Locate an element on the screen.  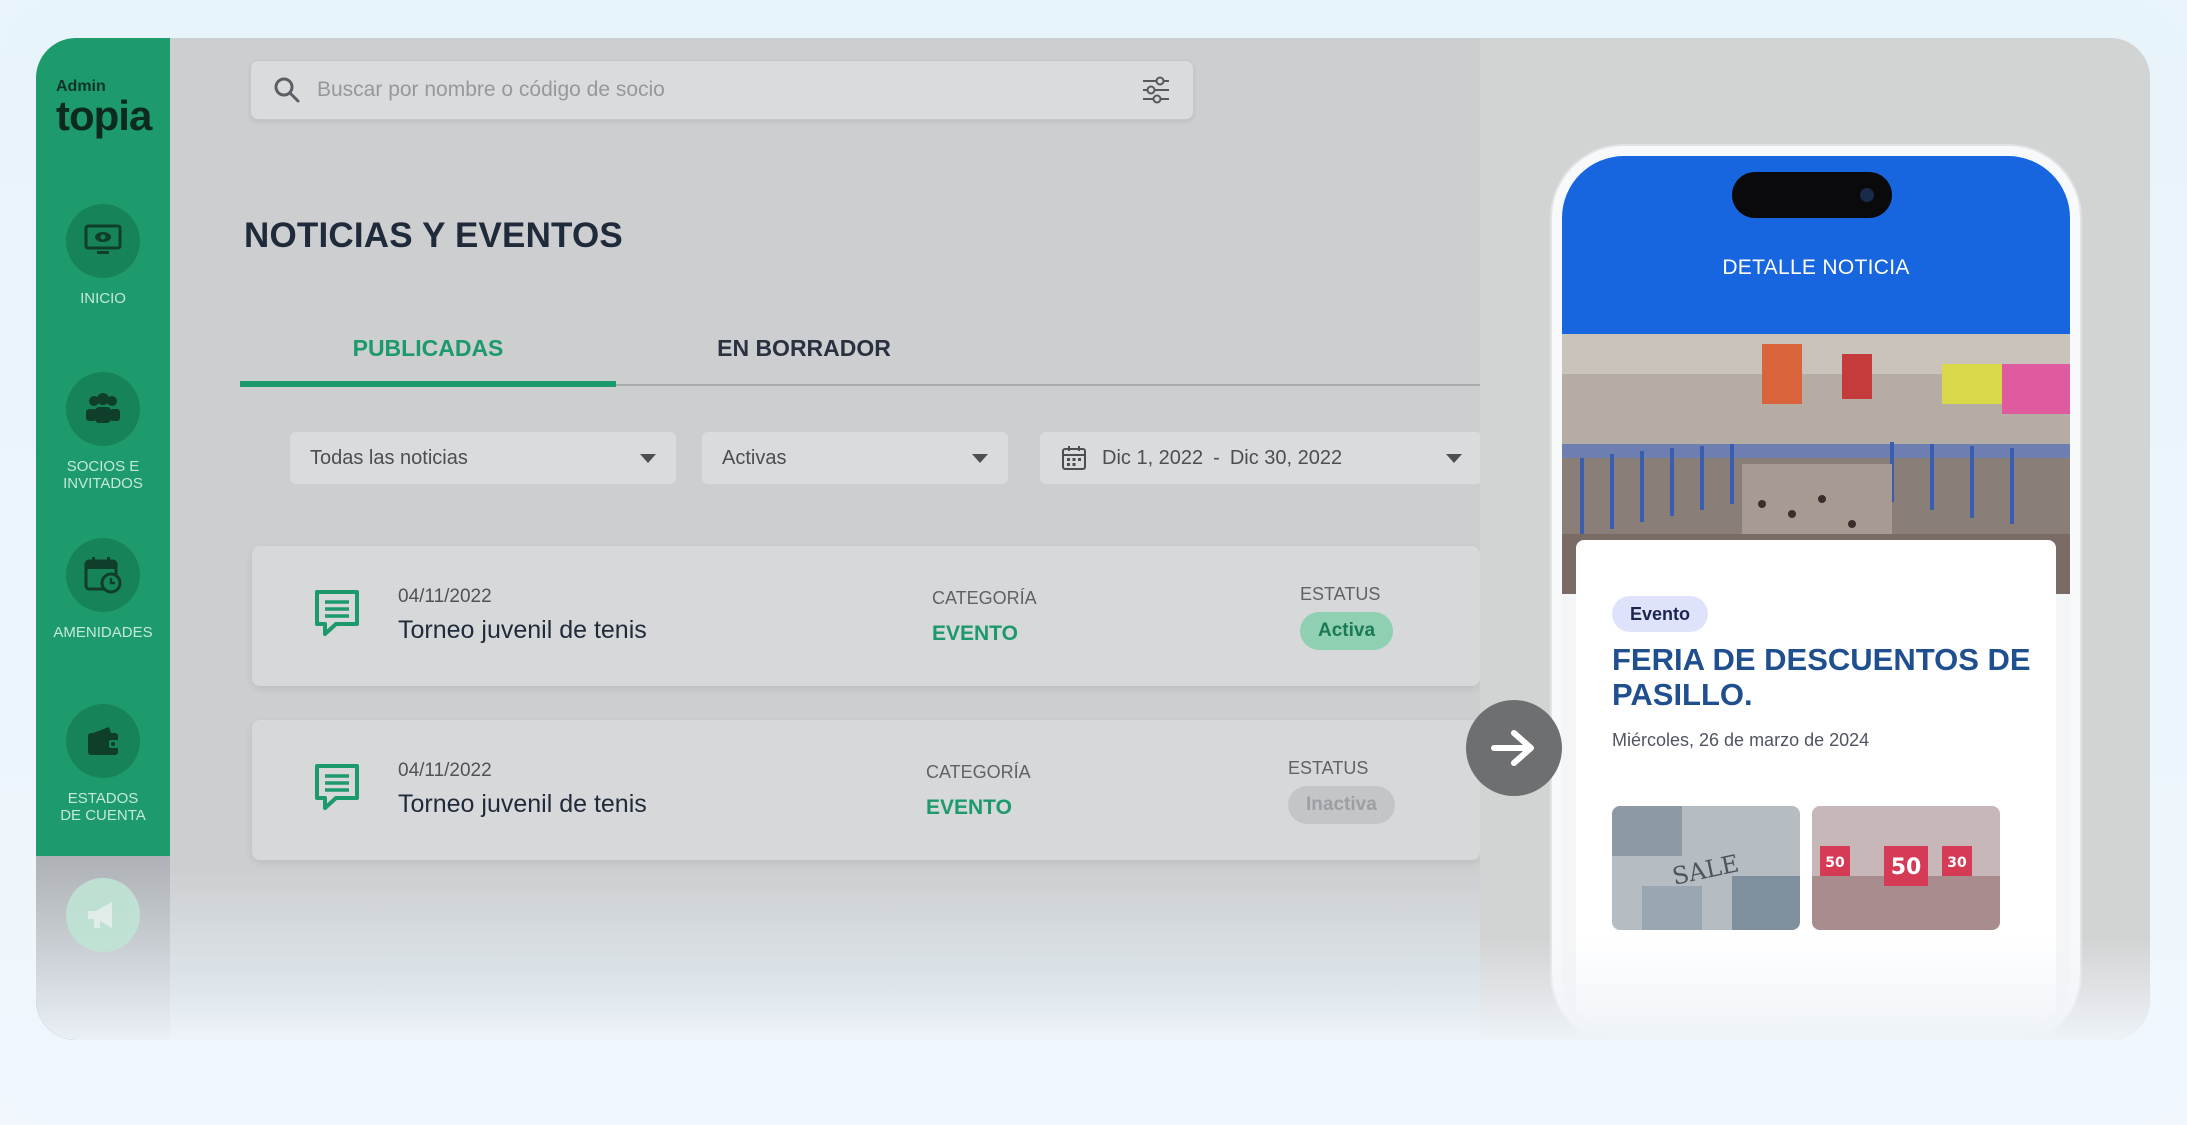
sidebar-item-label: INICIO is located at coordinates (103, 298).